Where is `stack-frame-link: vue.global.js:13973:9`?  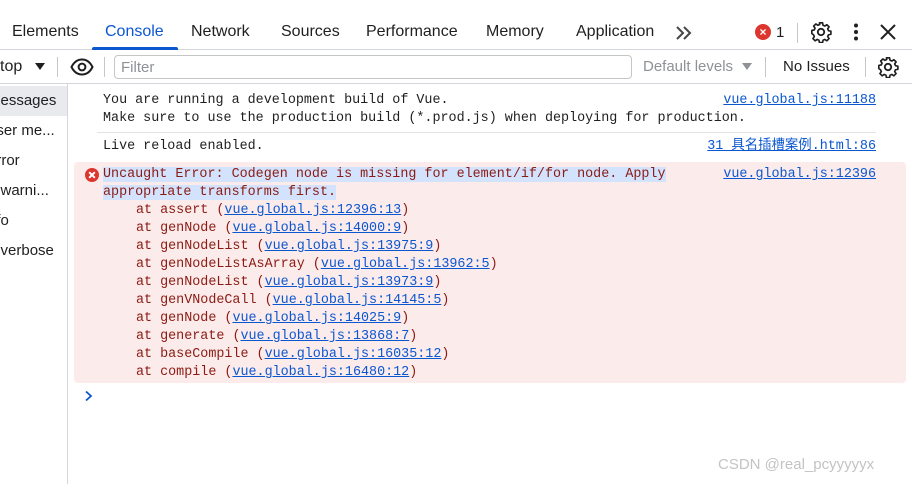 stack-frame-link: vue.global.js:13973:9 is located at coordinates (349, 282).